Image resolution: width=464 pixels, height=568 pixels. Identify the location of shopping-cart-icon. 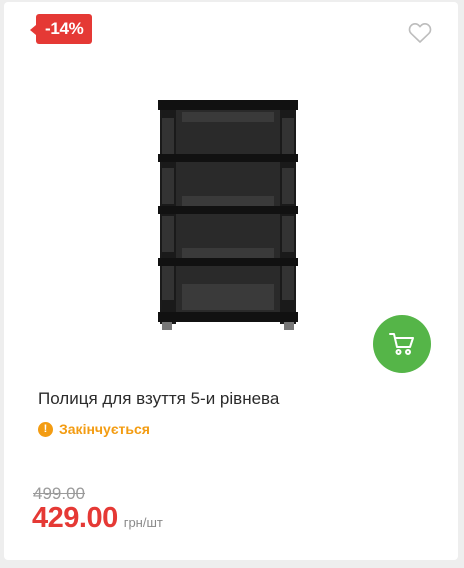
(401, 344).